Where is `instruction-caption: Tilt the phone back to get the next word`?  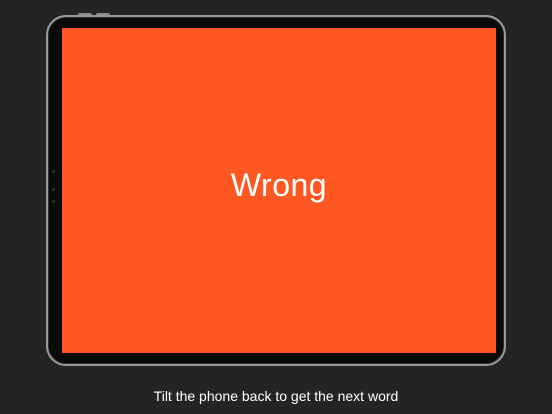
instruction-caption: Tilt the phone back to get the next word is located at coordinates (276, 396).